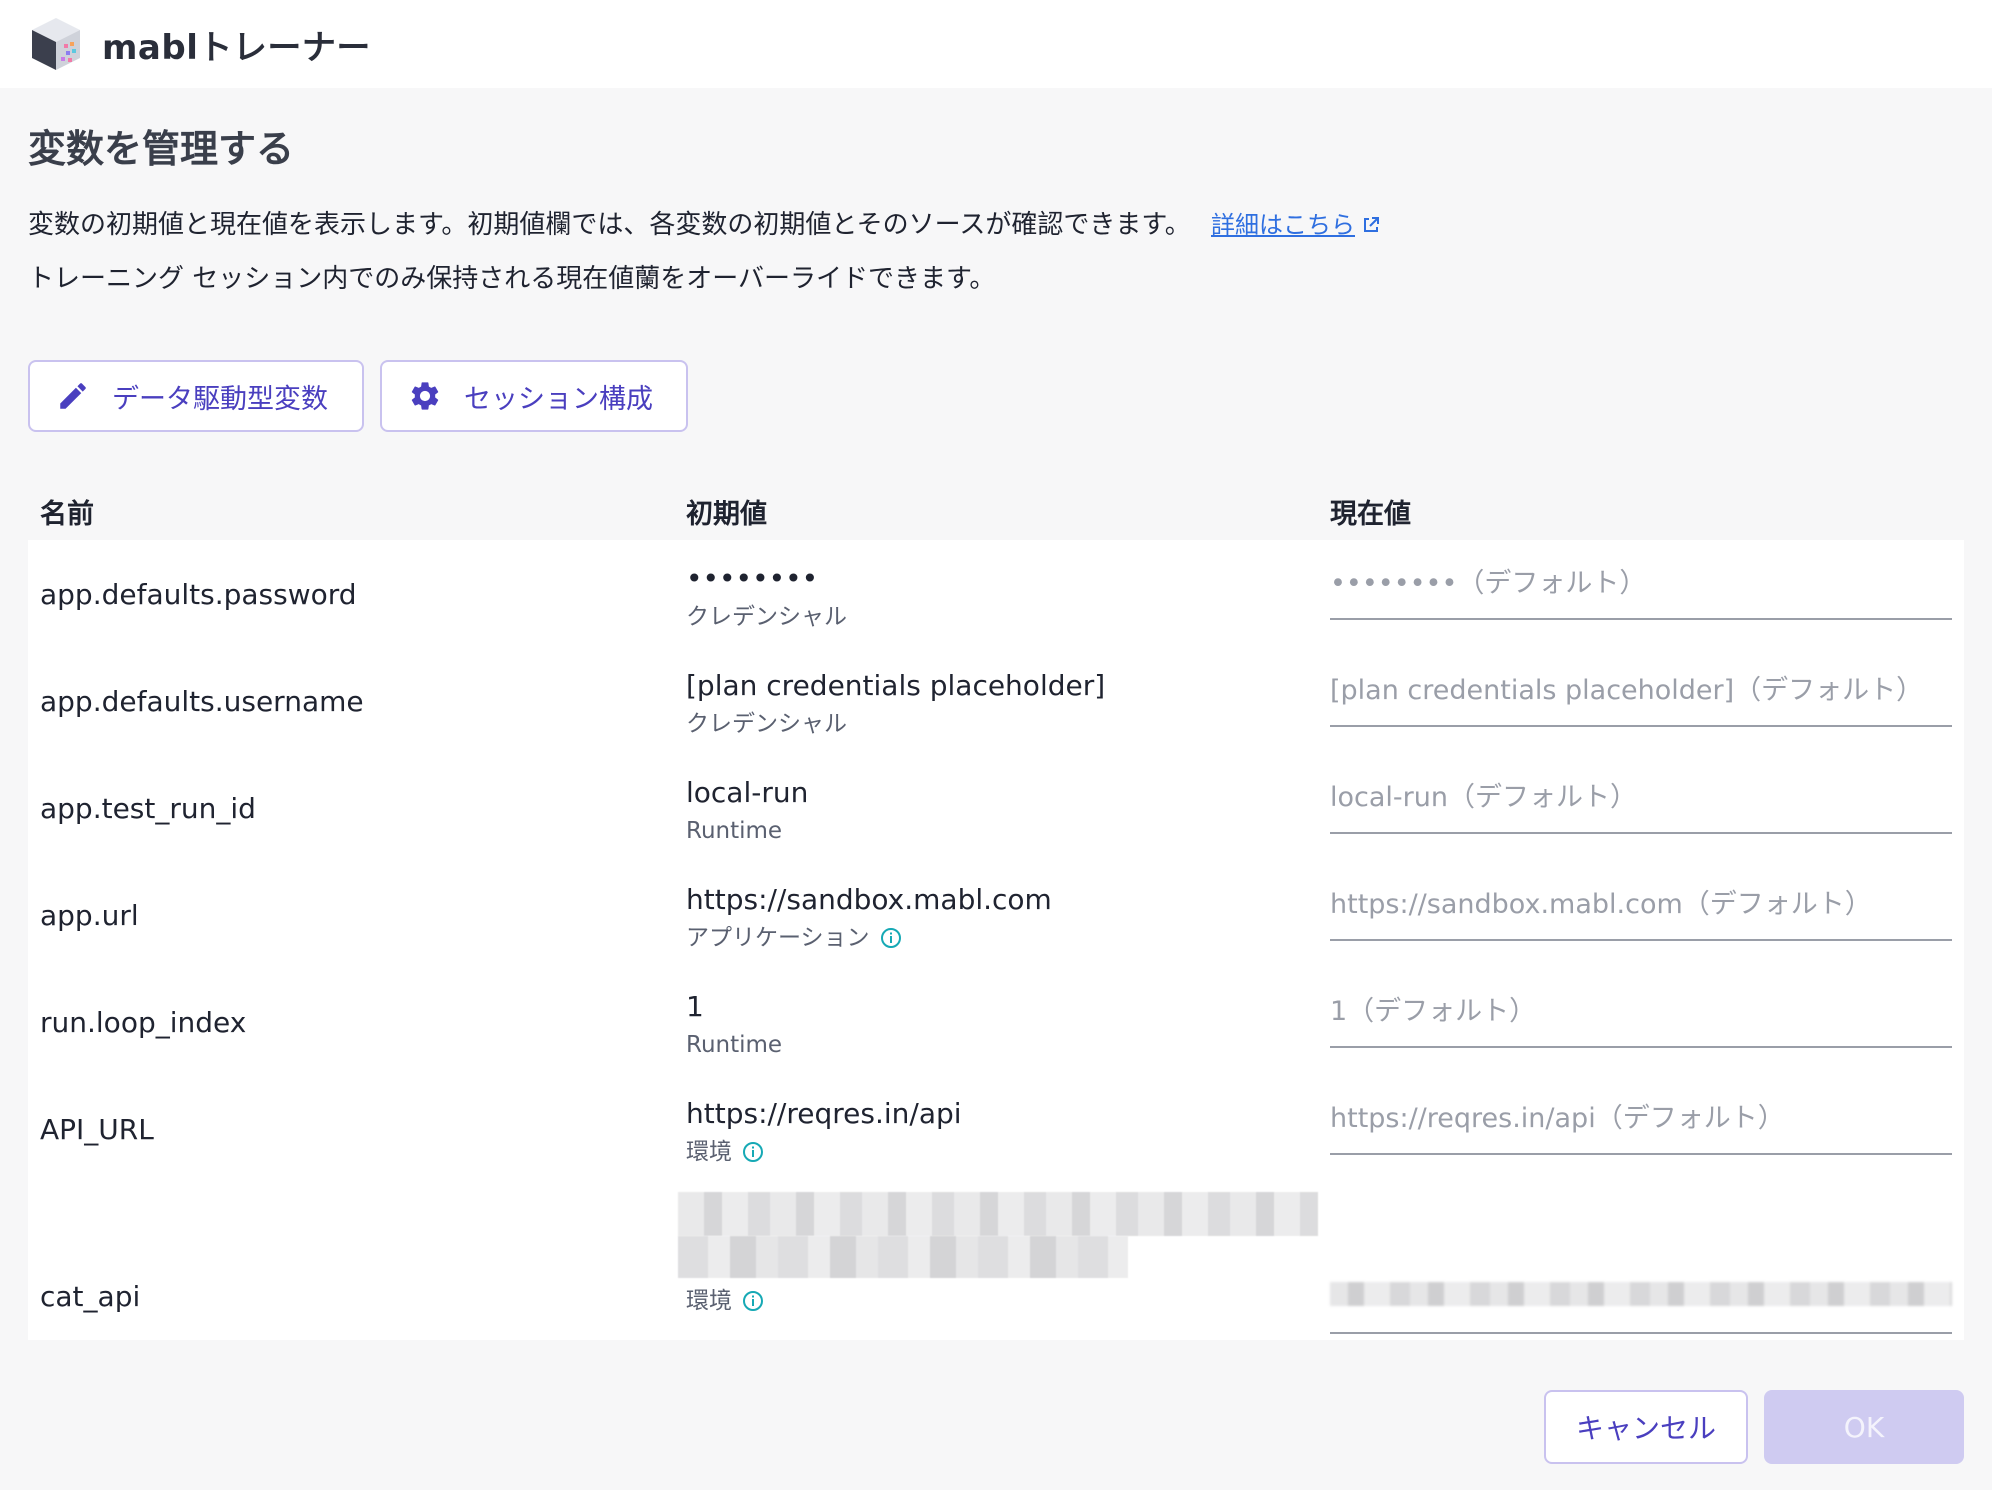 The height and width of the screenshot is (1490, 1992). I want to click on value-source: アプリケーション, so click(869, 938).